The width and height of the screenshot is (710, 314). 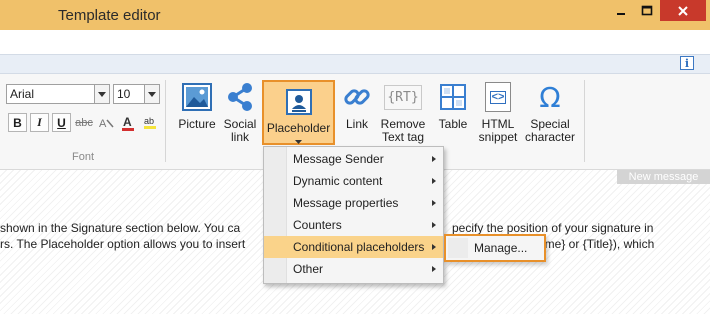 What do you see at coordinates (39, 122) in the screenshot?
I see `italic-button: I` at bounding box center [39, 122].